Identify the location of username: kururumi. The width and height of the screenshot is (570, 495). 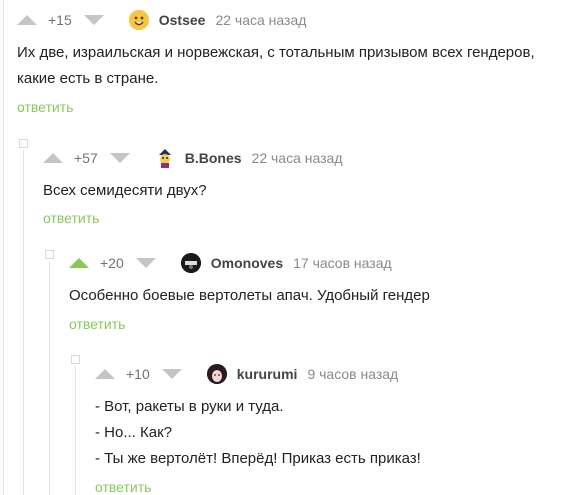
(267, 374).